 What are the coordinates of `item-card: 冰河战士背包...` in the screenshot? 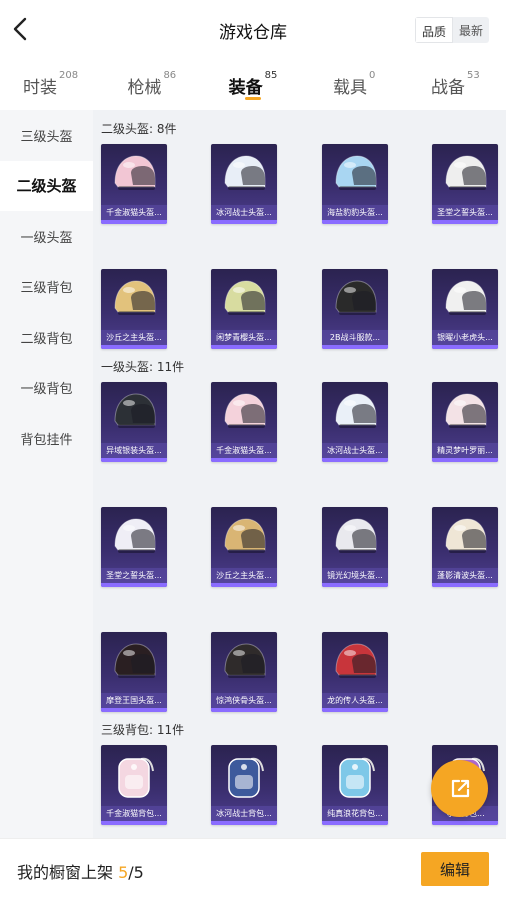 It's located at (244, 785).